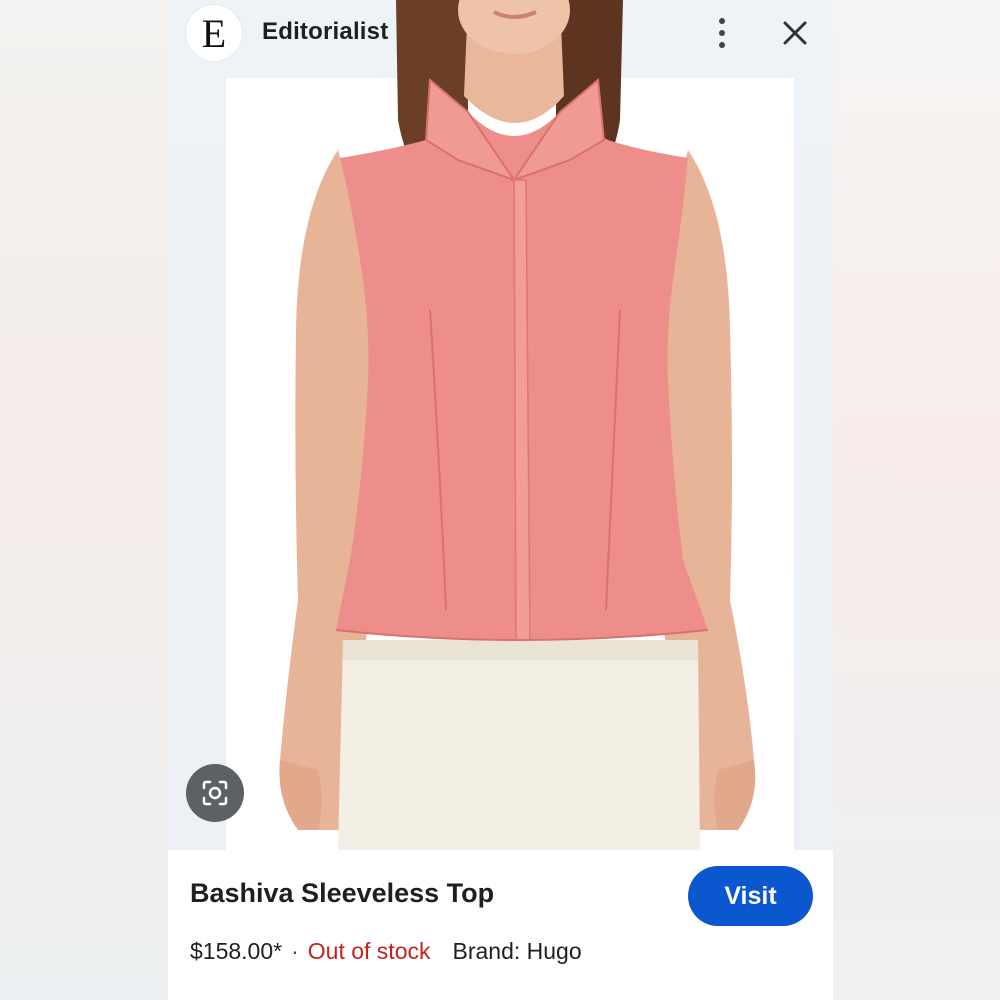 This screenshot has width=1000, height=1000. What do you see at coordinates (342, 893) in the screenshot?
I see `product-title: Bashiva Sleeveless Top` at bounding box center [342, 893].